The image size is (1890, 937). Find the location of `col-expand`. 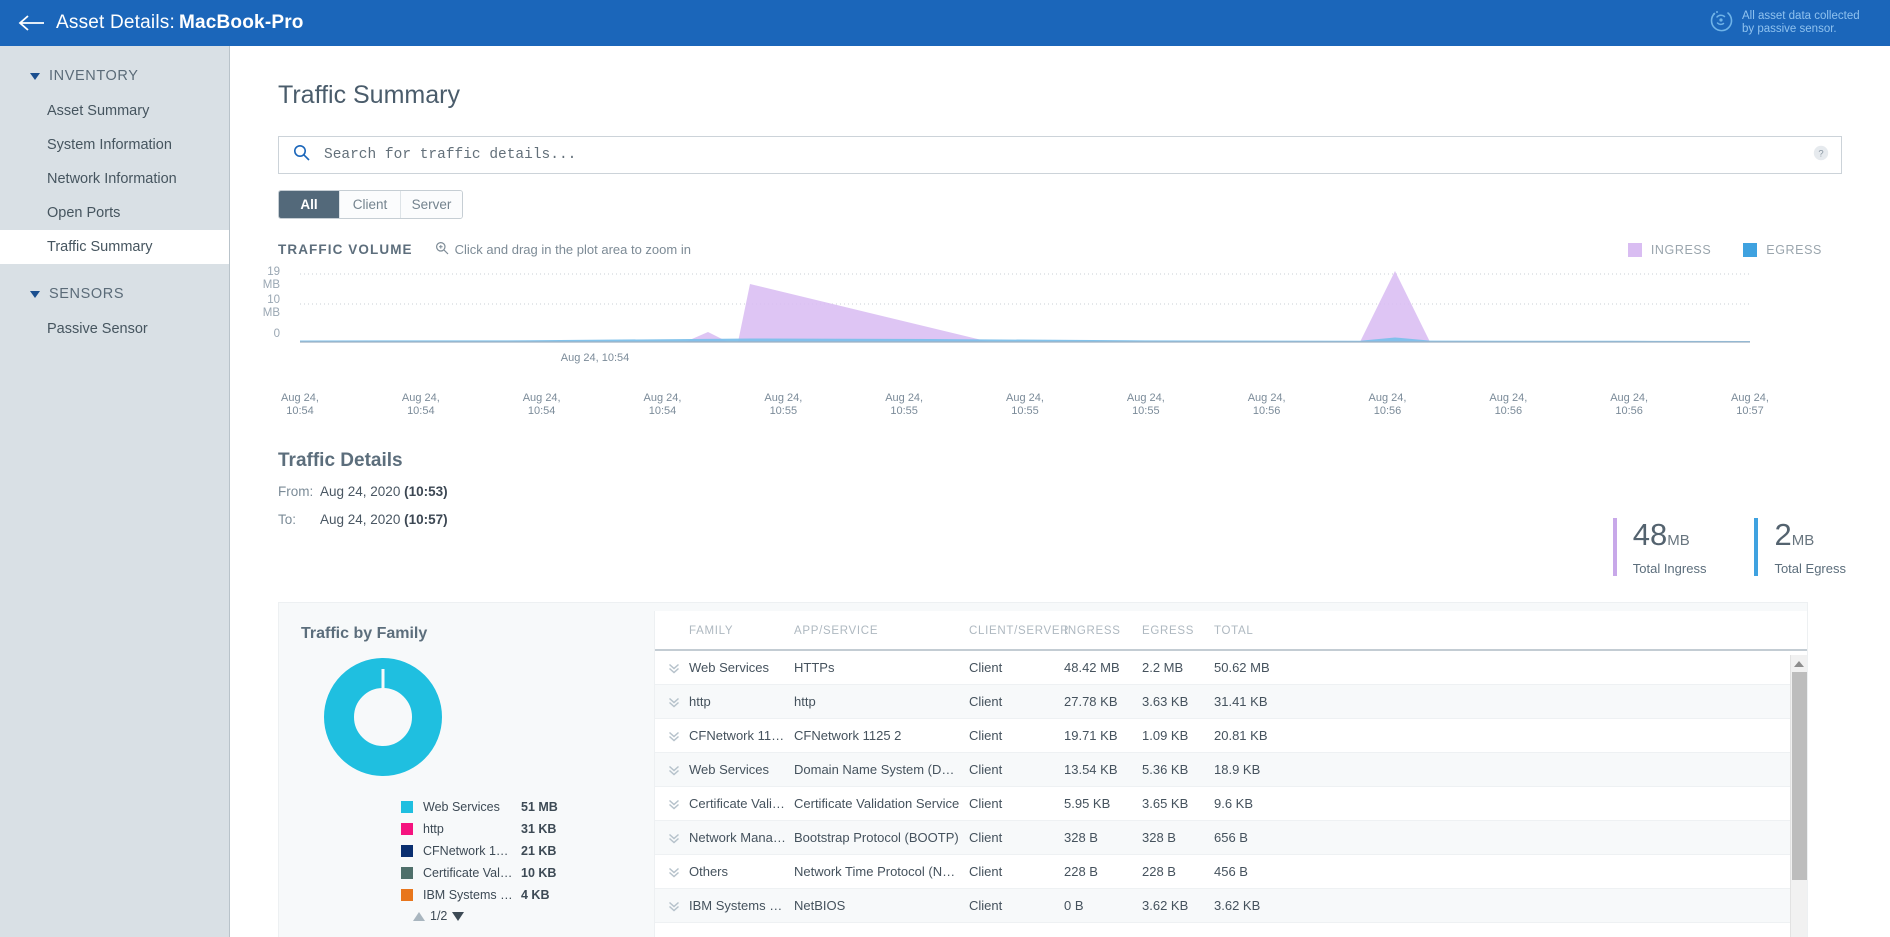

col-expand is located at coordinates (672, 631).